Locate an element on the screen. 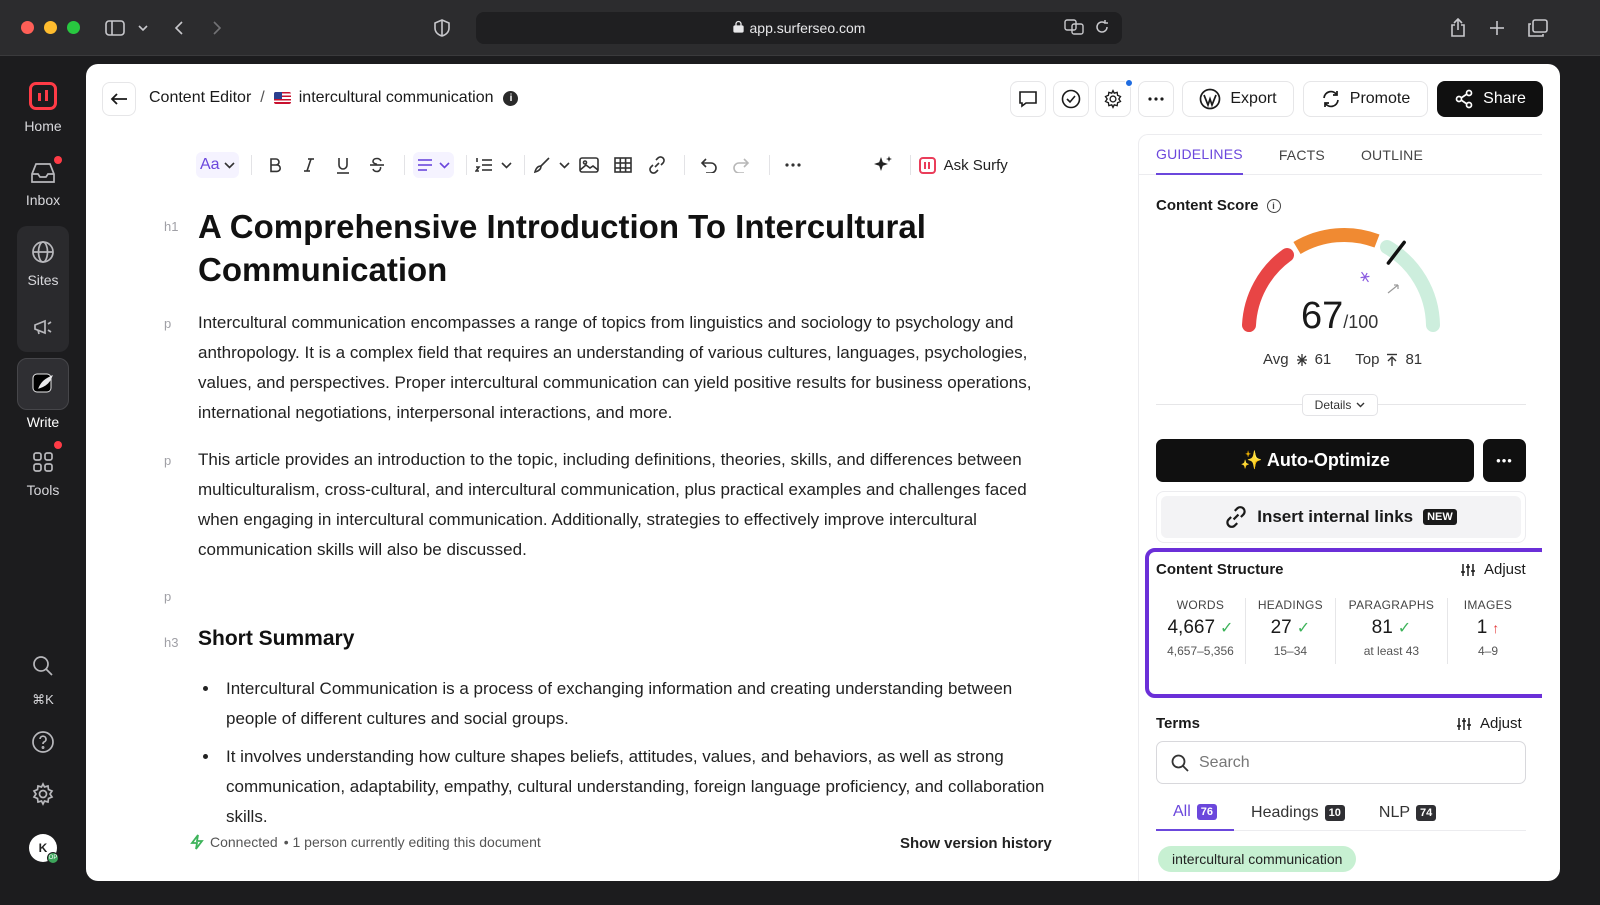 The width and height of the screenshot is (1600, 905). avg-value: 61 is located at coordinates (1323, 359).